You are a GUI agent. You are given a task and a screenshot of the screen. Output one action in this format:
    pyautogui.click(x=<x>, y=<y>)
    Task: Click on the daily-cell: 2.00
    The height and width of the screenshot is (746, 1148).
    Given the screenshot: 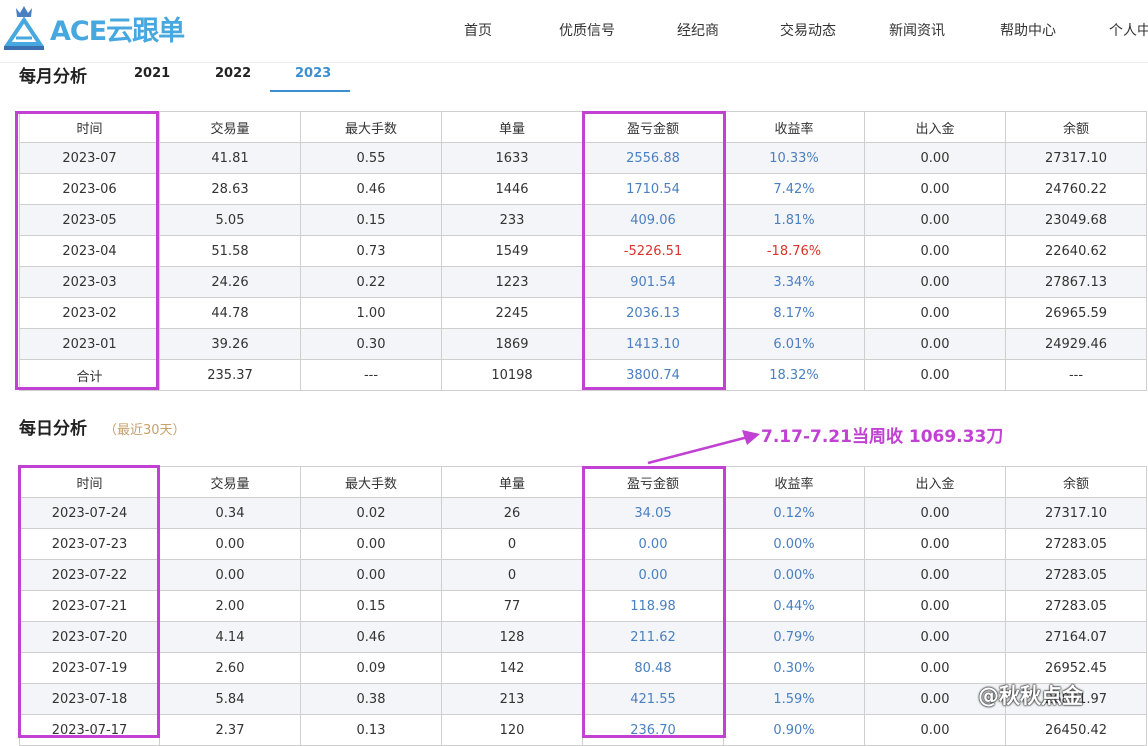 What is the action you would take?
    pyautogui.click(x=230, y=606)
    